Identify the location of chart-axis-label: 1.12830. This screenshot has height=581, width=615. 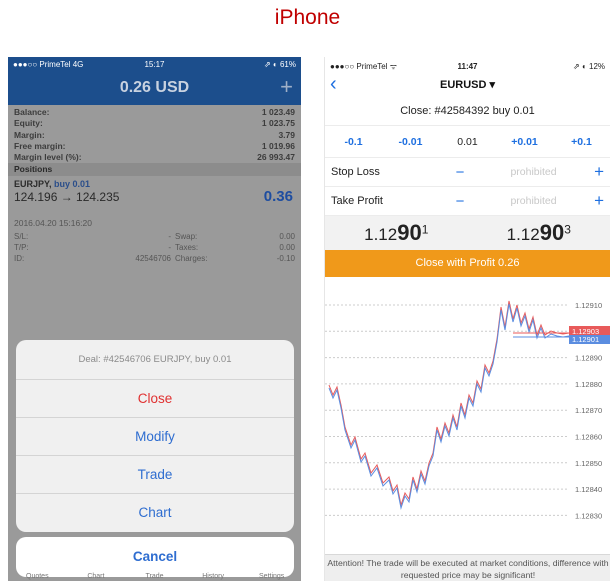
(588, 515).